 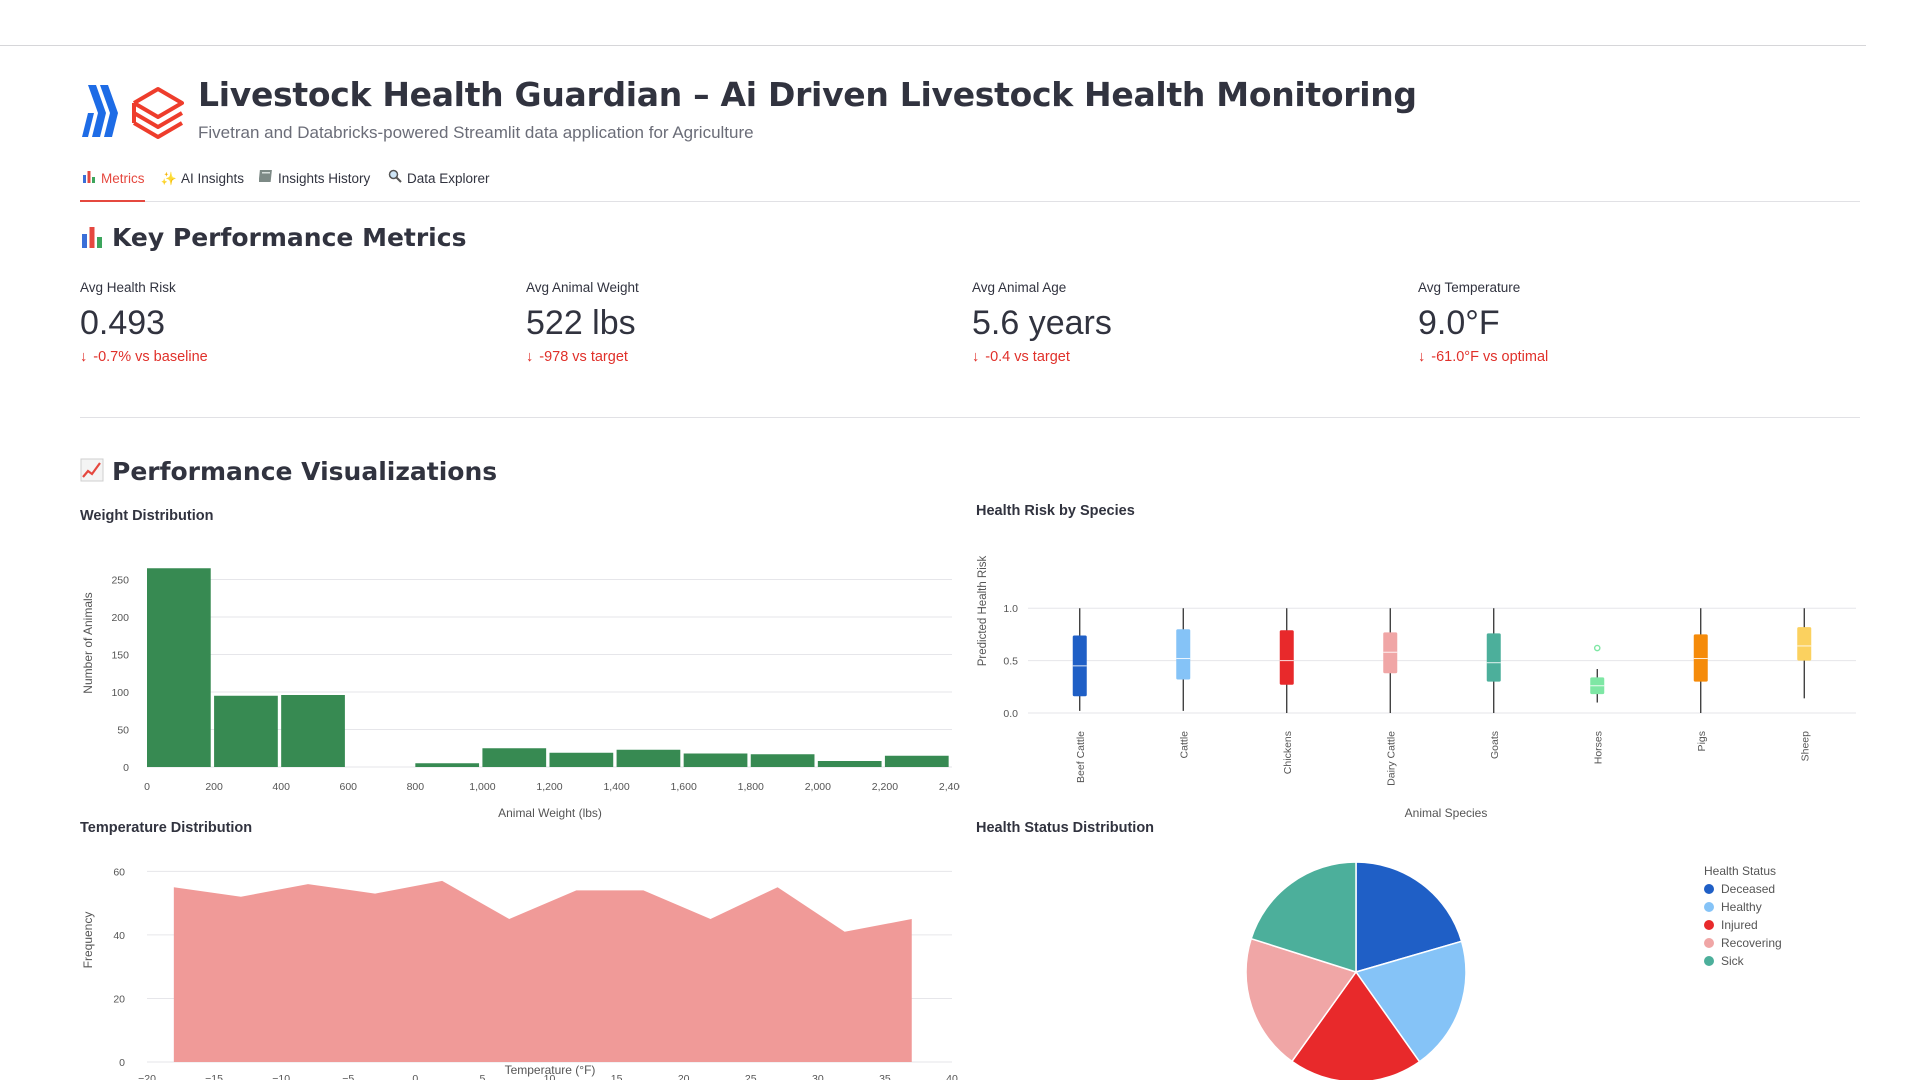 I want to click on y-tick-label: 60, so click(x=119, y=872).